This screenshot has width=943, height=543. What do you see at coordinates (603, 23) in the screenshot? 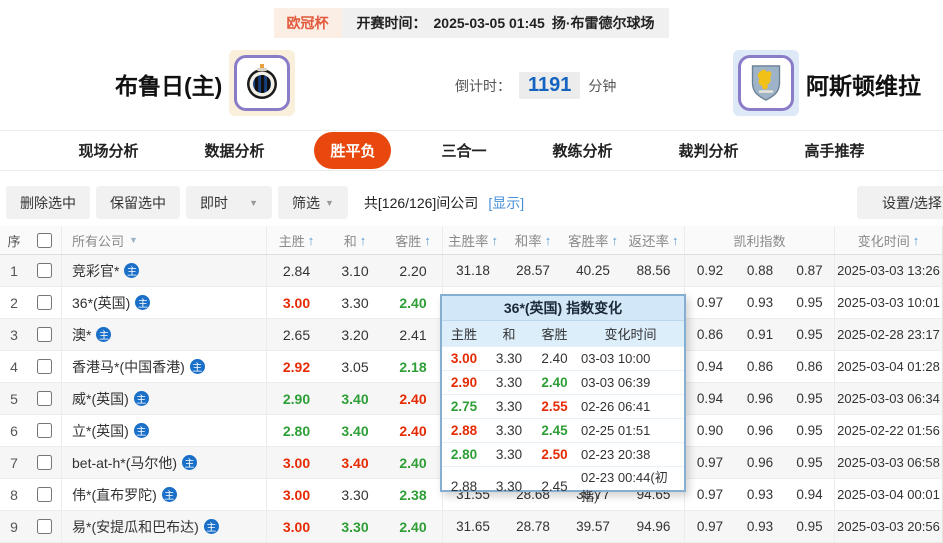
I see `venue: 扬·布雷德尔球场` at bounding box center [603, 23].